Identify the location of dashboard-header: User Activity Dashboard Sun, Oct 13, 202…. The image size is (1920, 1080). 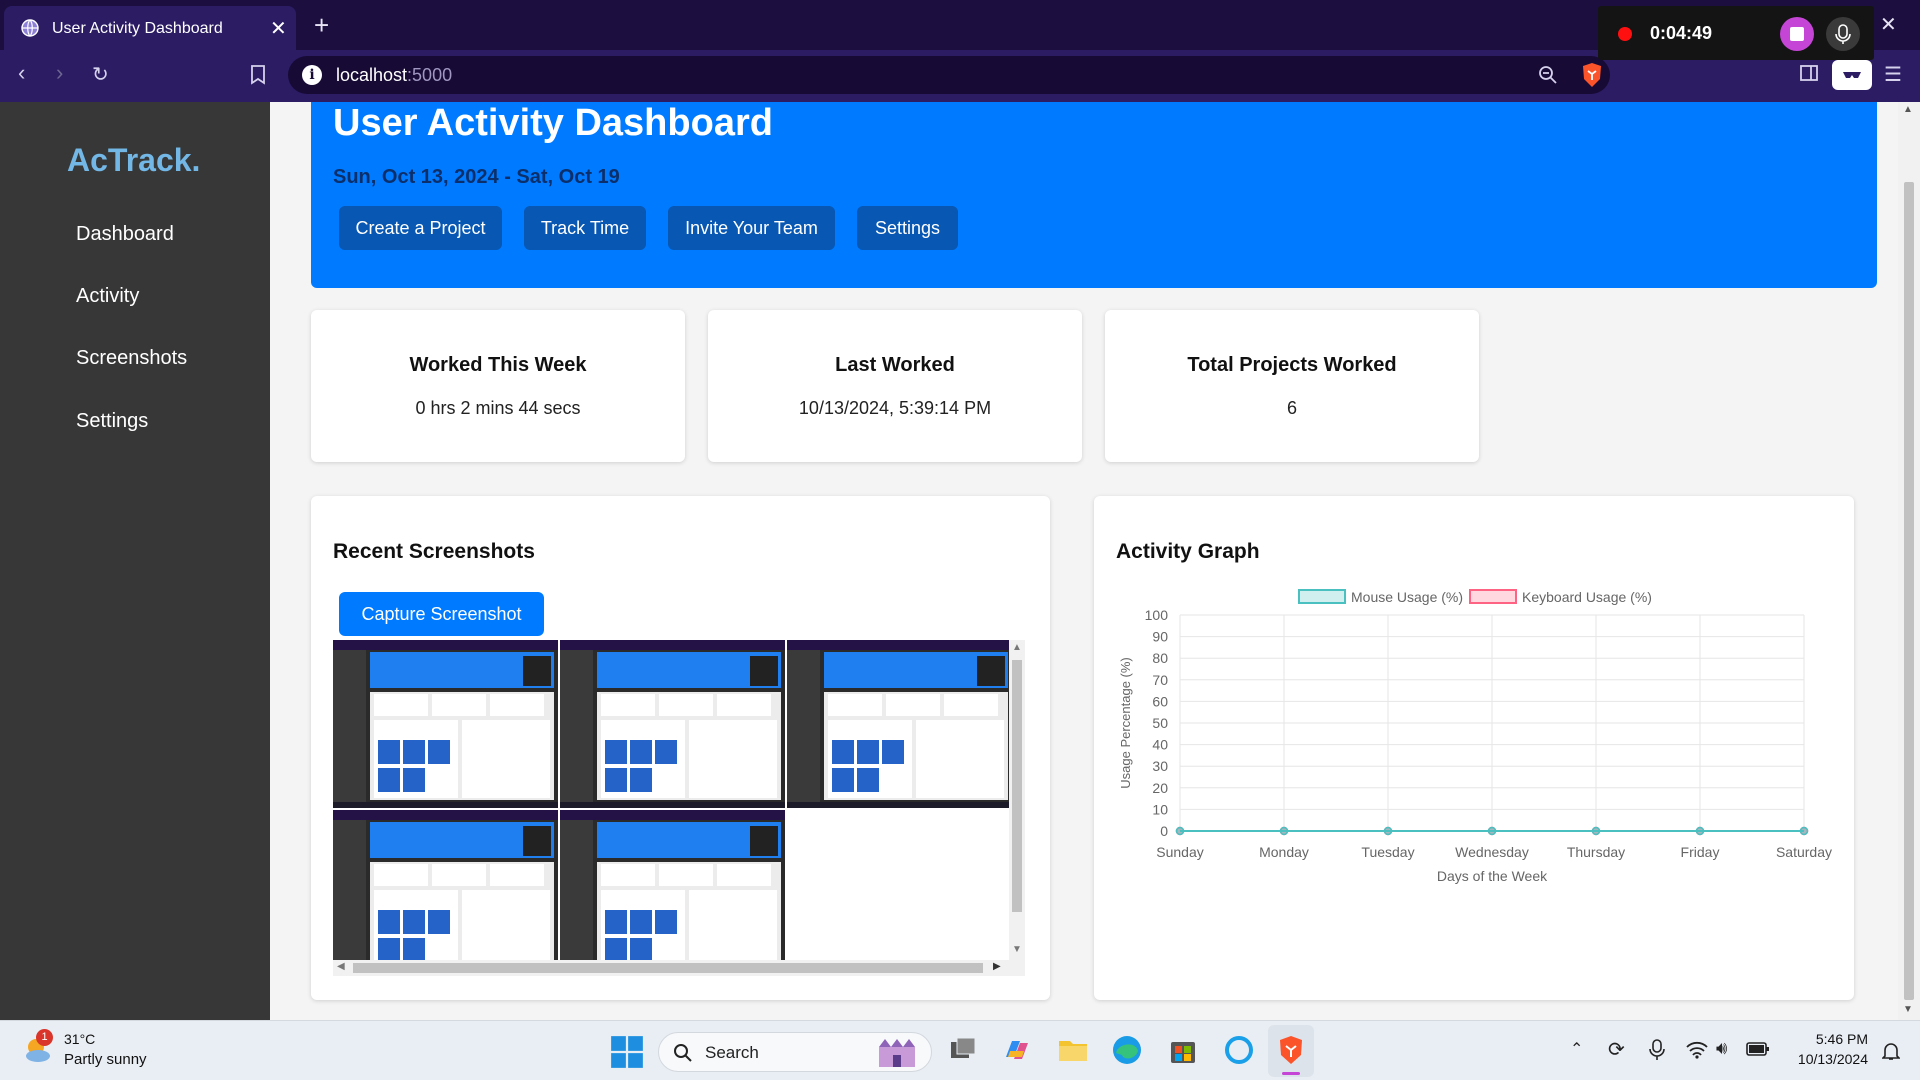
(1094, 195).